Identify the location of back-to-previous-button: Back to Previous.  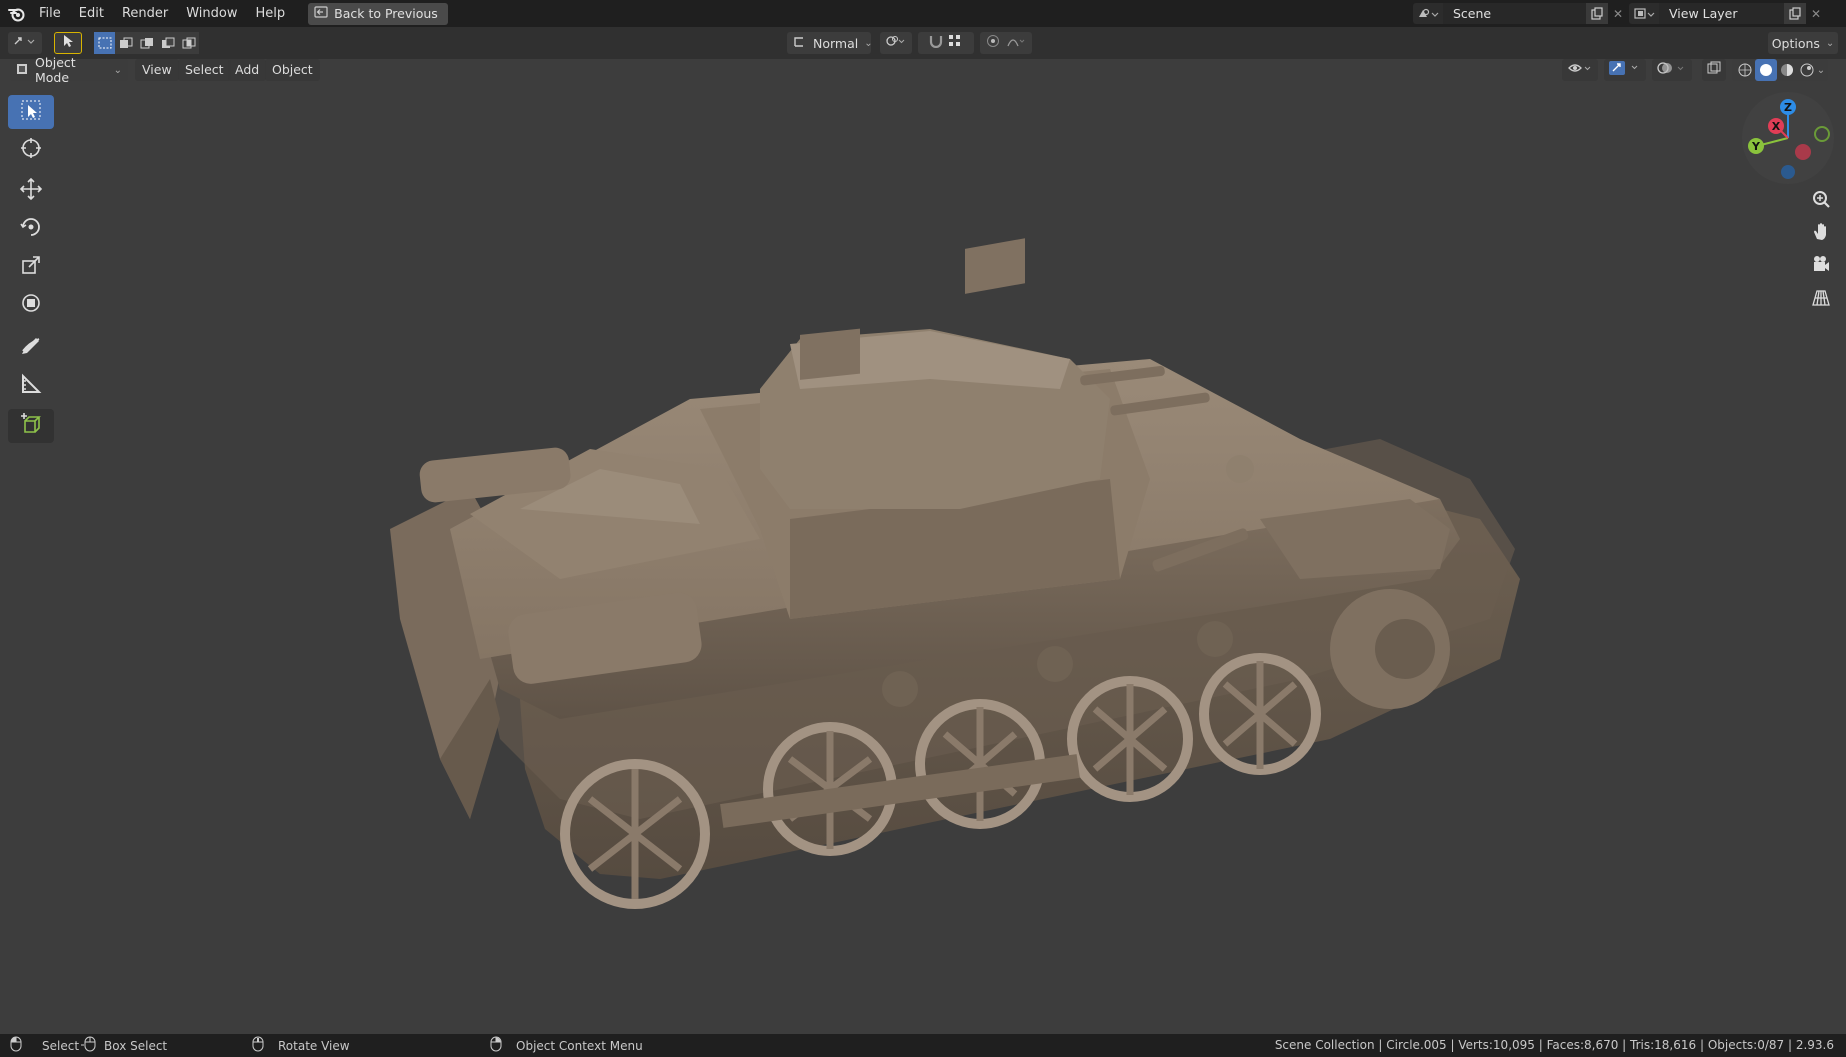
(378, 13).